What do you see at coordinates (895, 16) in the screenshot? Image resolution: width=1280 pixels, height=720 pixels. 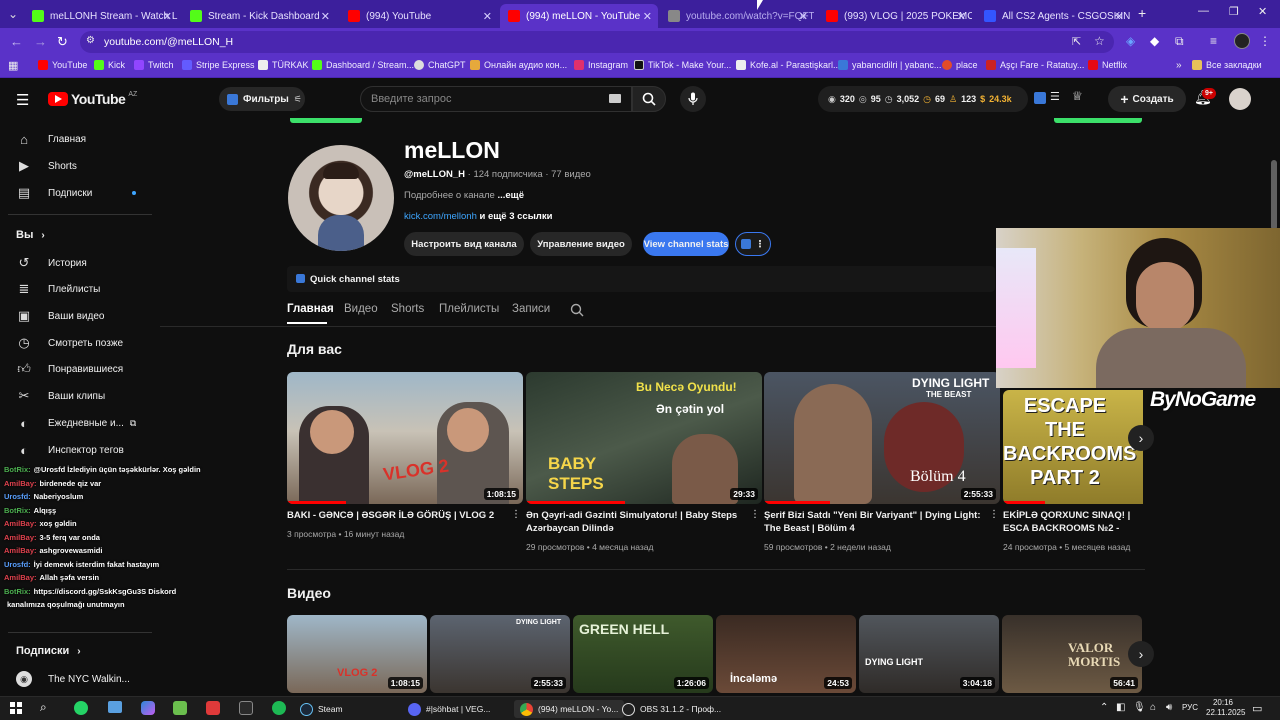 I see `browser-tab: (993) VLOG | 2025 POKEMON ✕` at bounding box center [895, 16].